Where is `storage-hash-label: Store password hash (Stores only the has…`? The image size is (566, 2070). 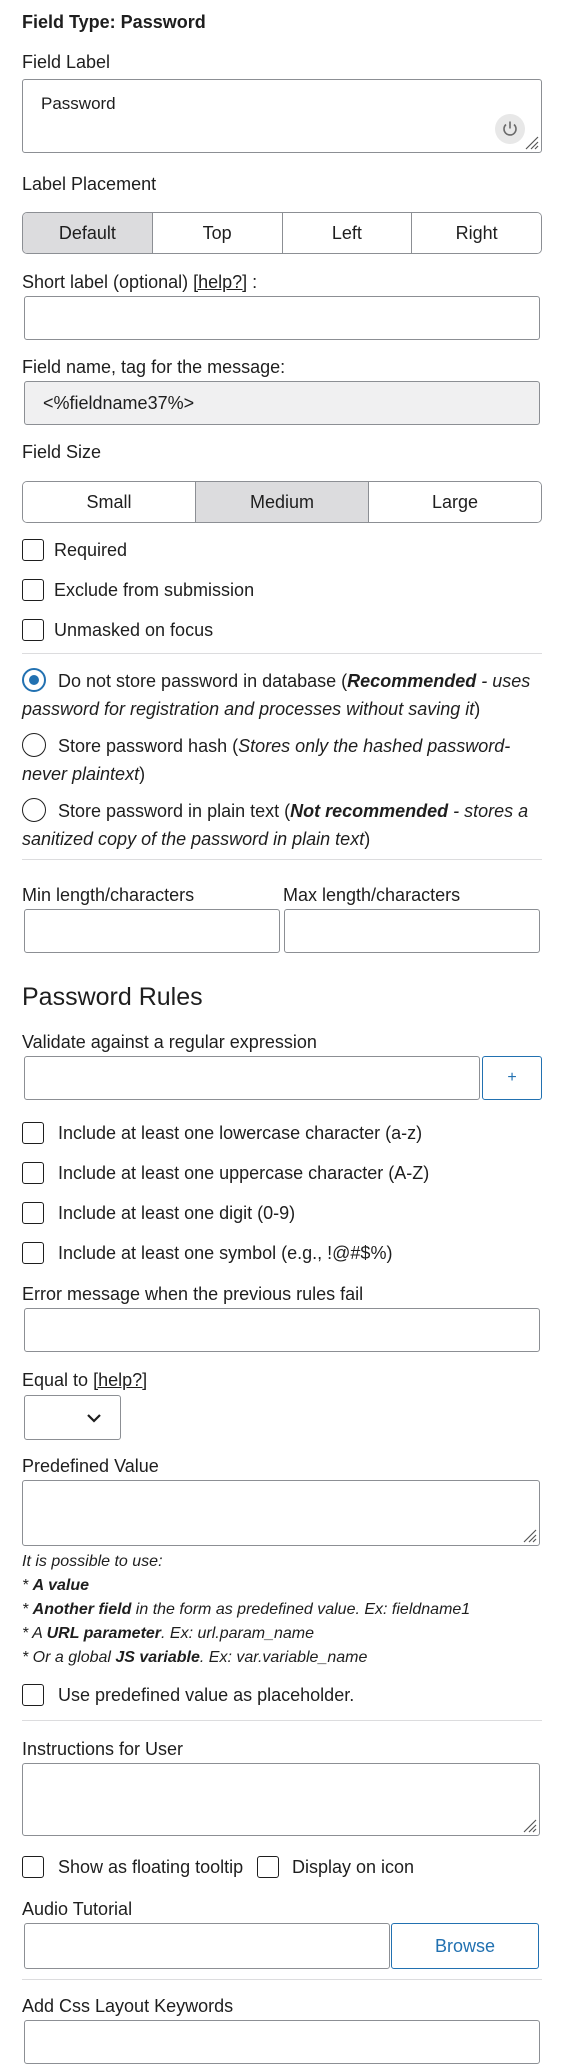 storage-hash-label: Store password hash (Stores only the has… is located at coordinates (282, 760).